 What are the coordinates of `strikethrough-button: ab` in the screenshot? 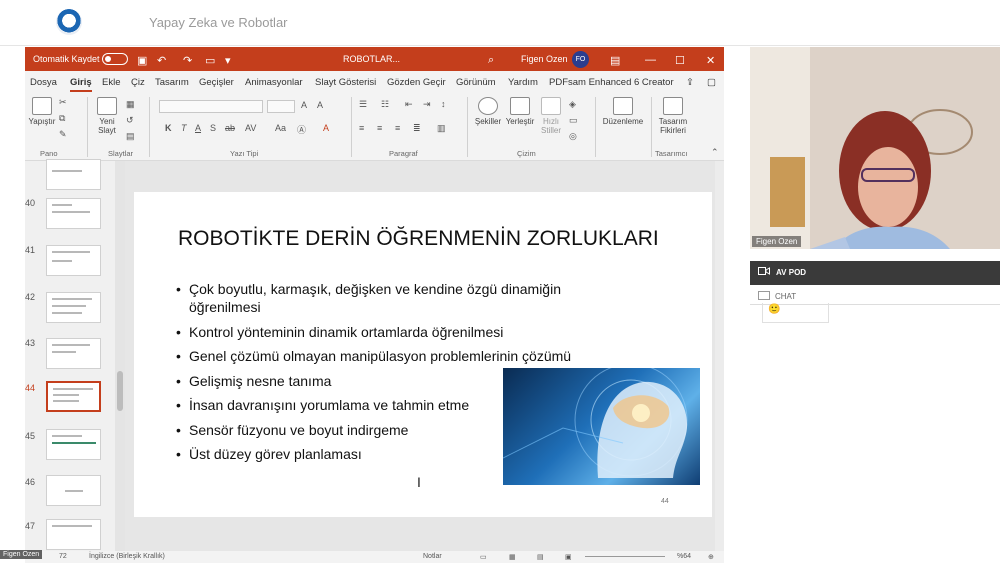 It's located at (230, 128).